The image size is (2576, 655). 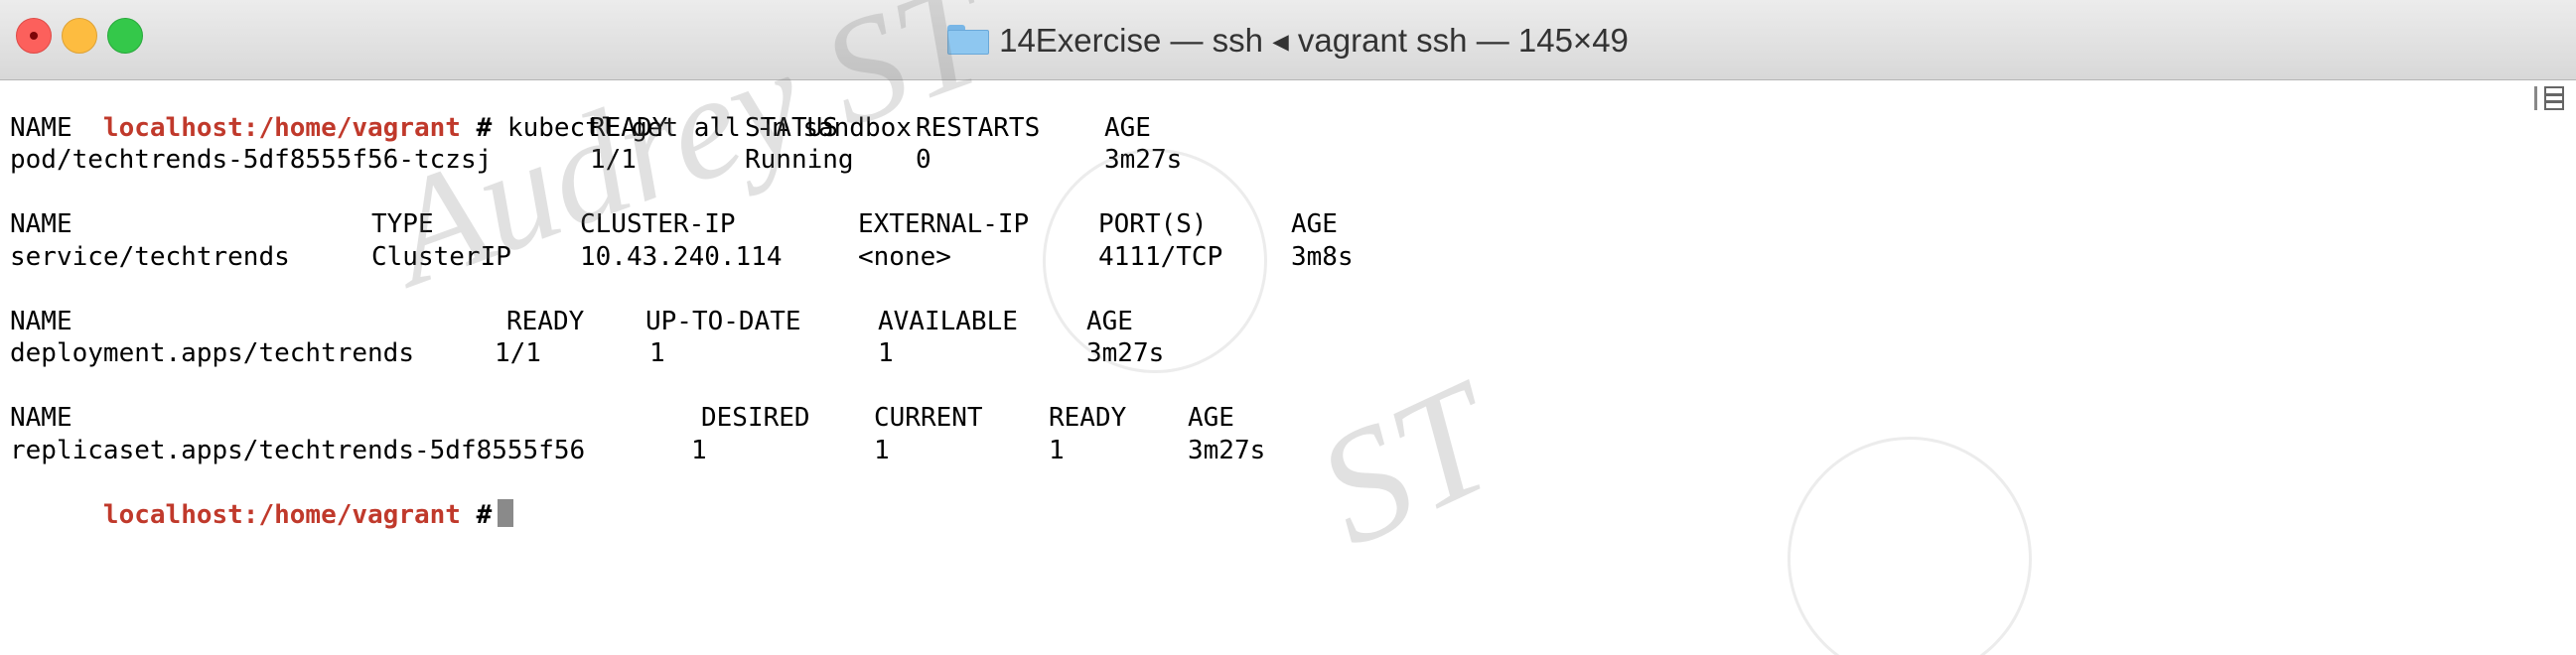 What do you see at coordinates (756, 418) in the screenshot?
I see `col-header: DESIRED` at bounding box center [756, 418].